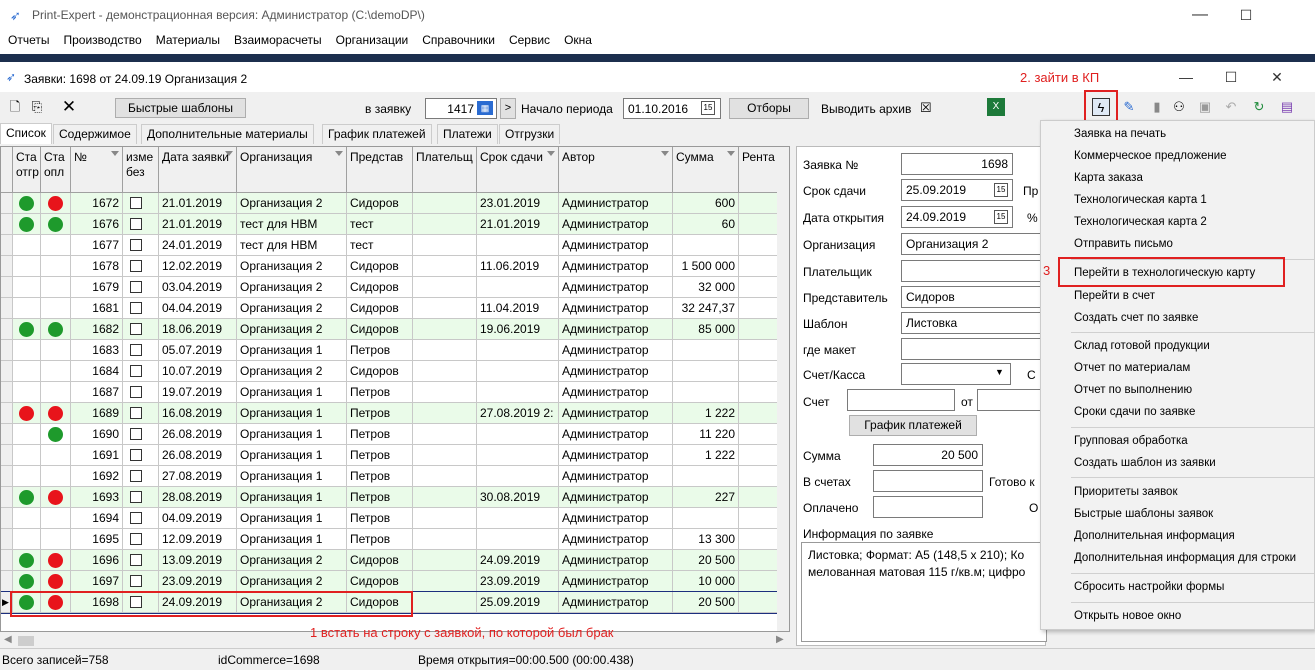  I want to click on menu-item-open-new-window: Открыть новое окно, so click(1127, 616).